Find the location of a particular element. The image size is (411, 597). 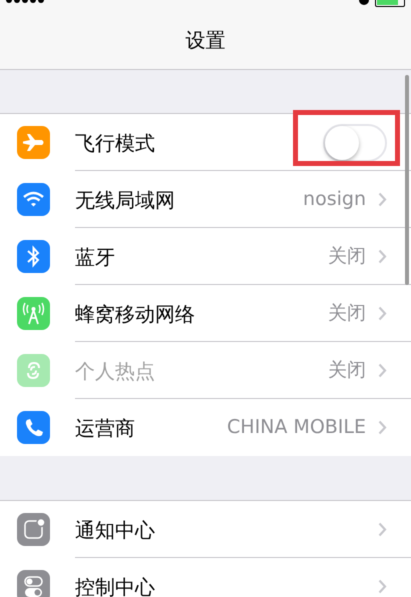

settings-row: 控制中心 is located at coordinates (205, 577).